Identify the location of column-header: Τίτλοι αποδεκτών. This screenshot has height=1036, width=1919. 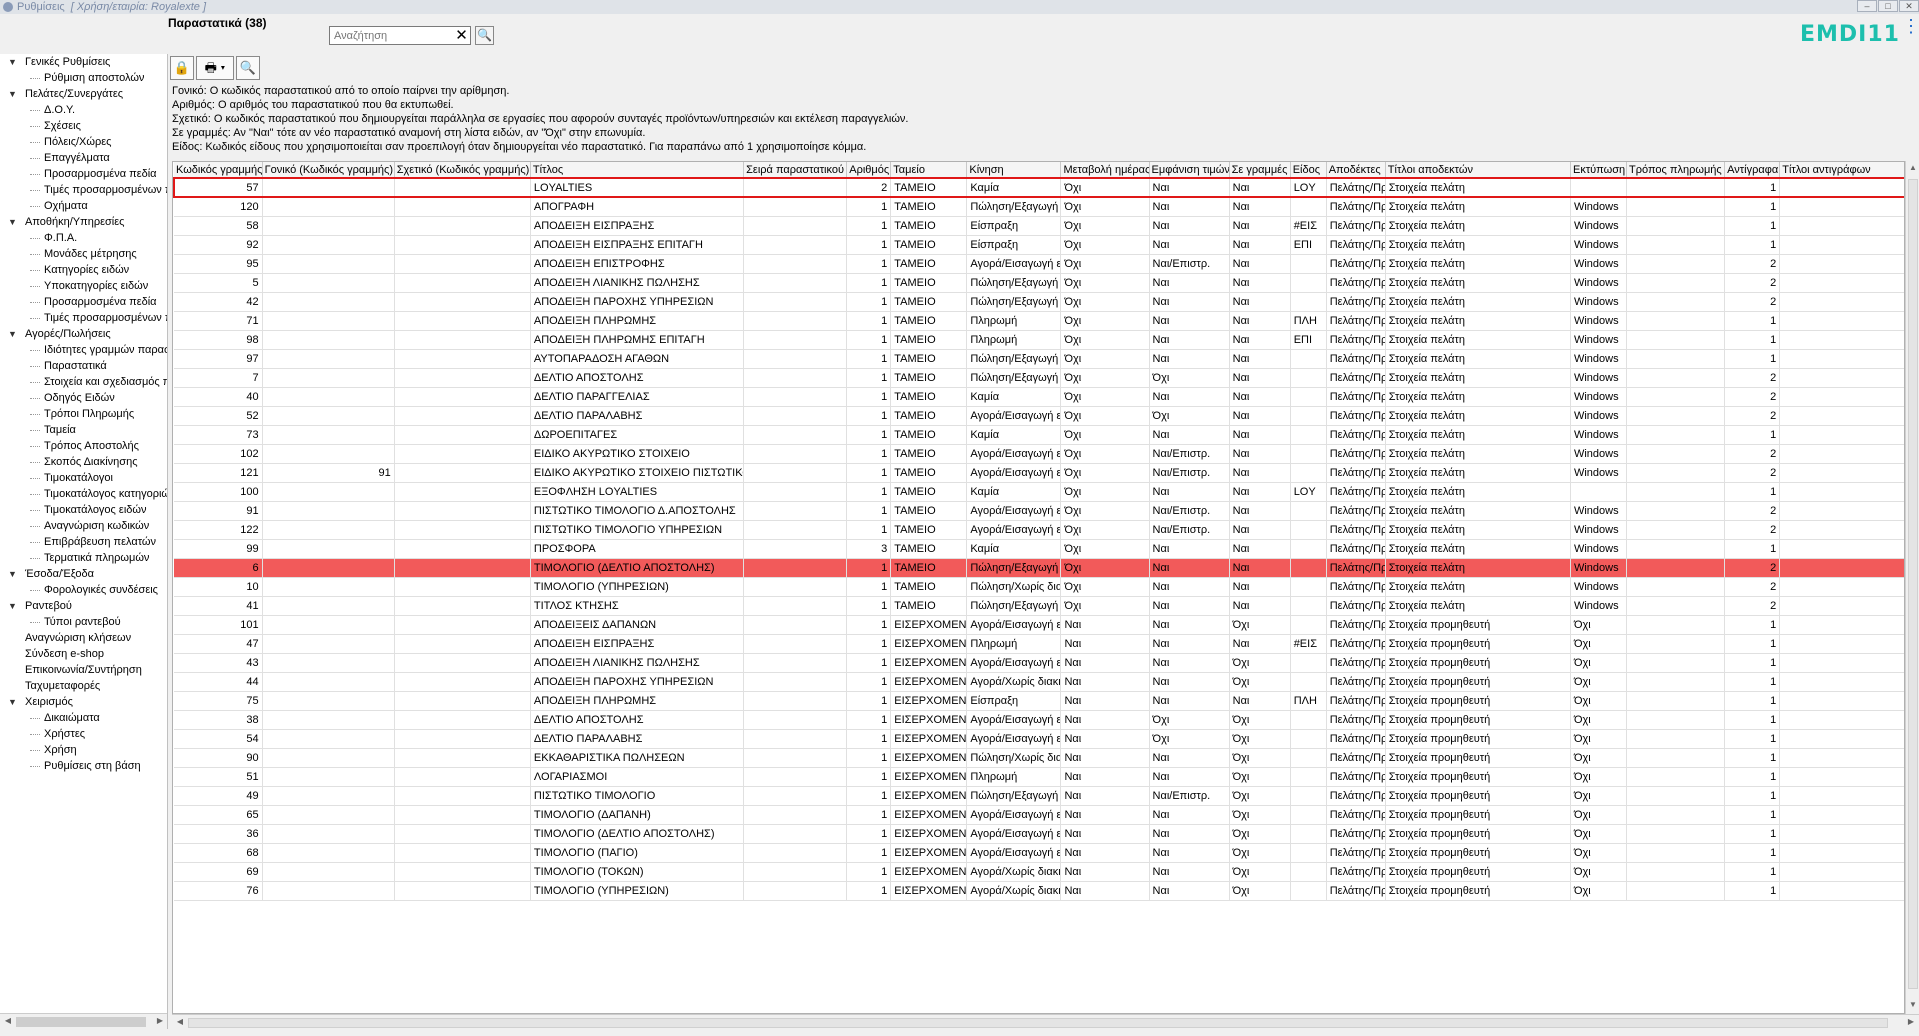
(1478, 170).